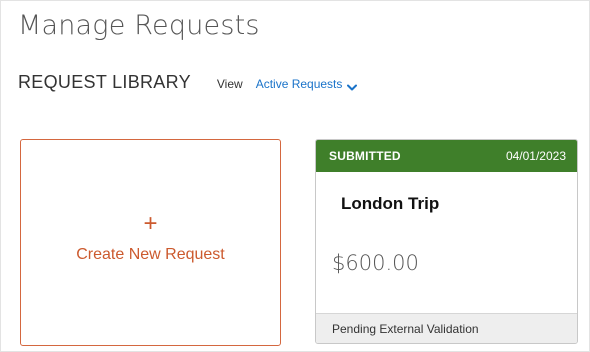  I want to click on view-label: View, so click(229, 84).